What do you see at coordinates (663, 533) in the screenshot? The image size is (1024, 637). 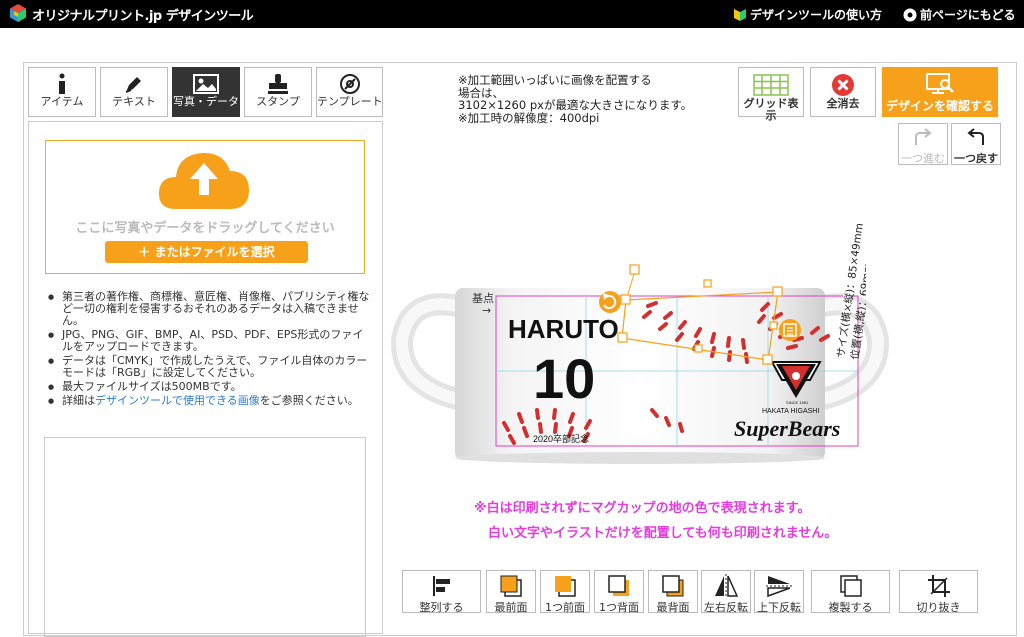 I see `white-warning-2: 白い文字やイラストだけを配置しても何も印刷されません。` at bounding box center [663, 533].